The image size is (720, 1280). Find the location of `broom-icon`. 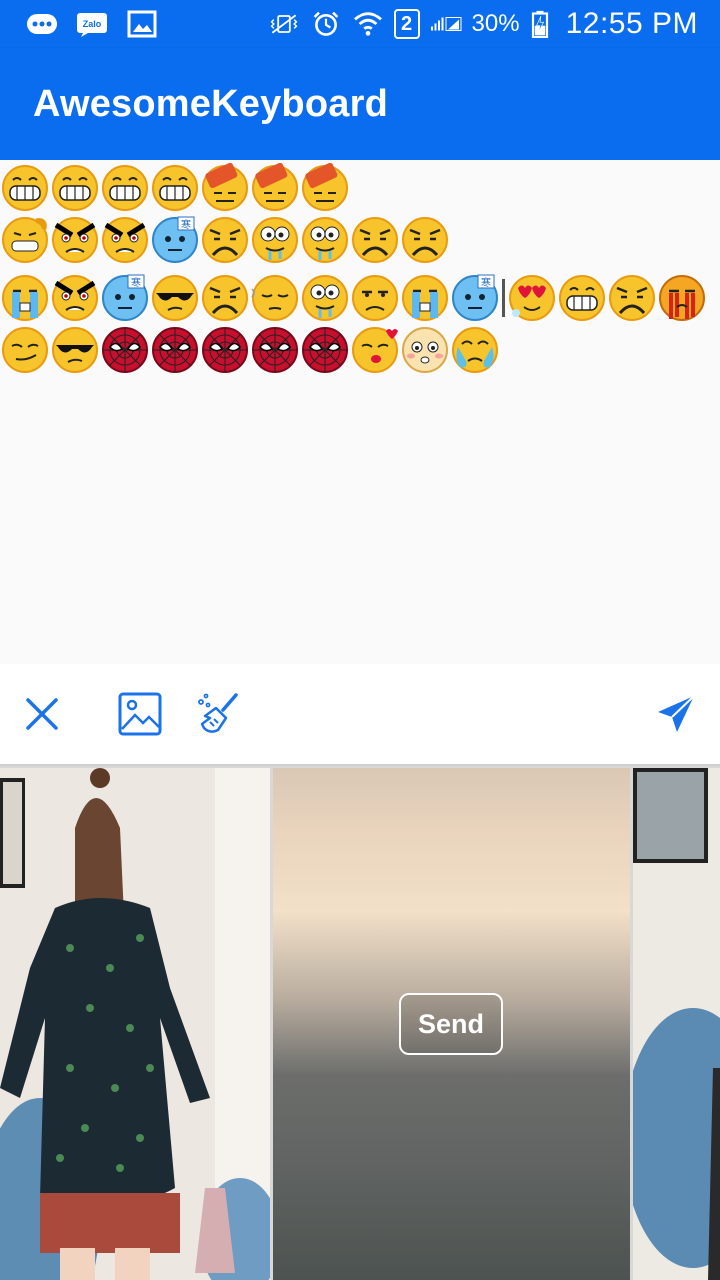

broom-icon is located at coordinates (218, 714).